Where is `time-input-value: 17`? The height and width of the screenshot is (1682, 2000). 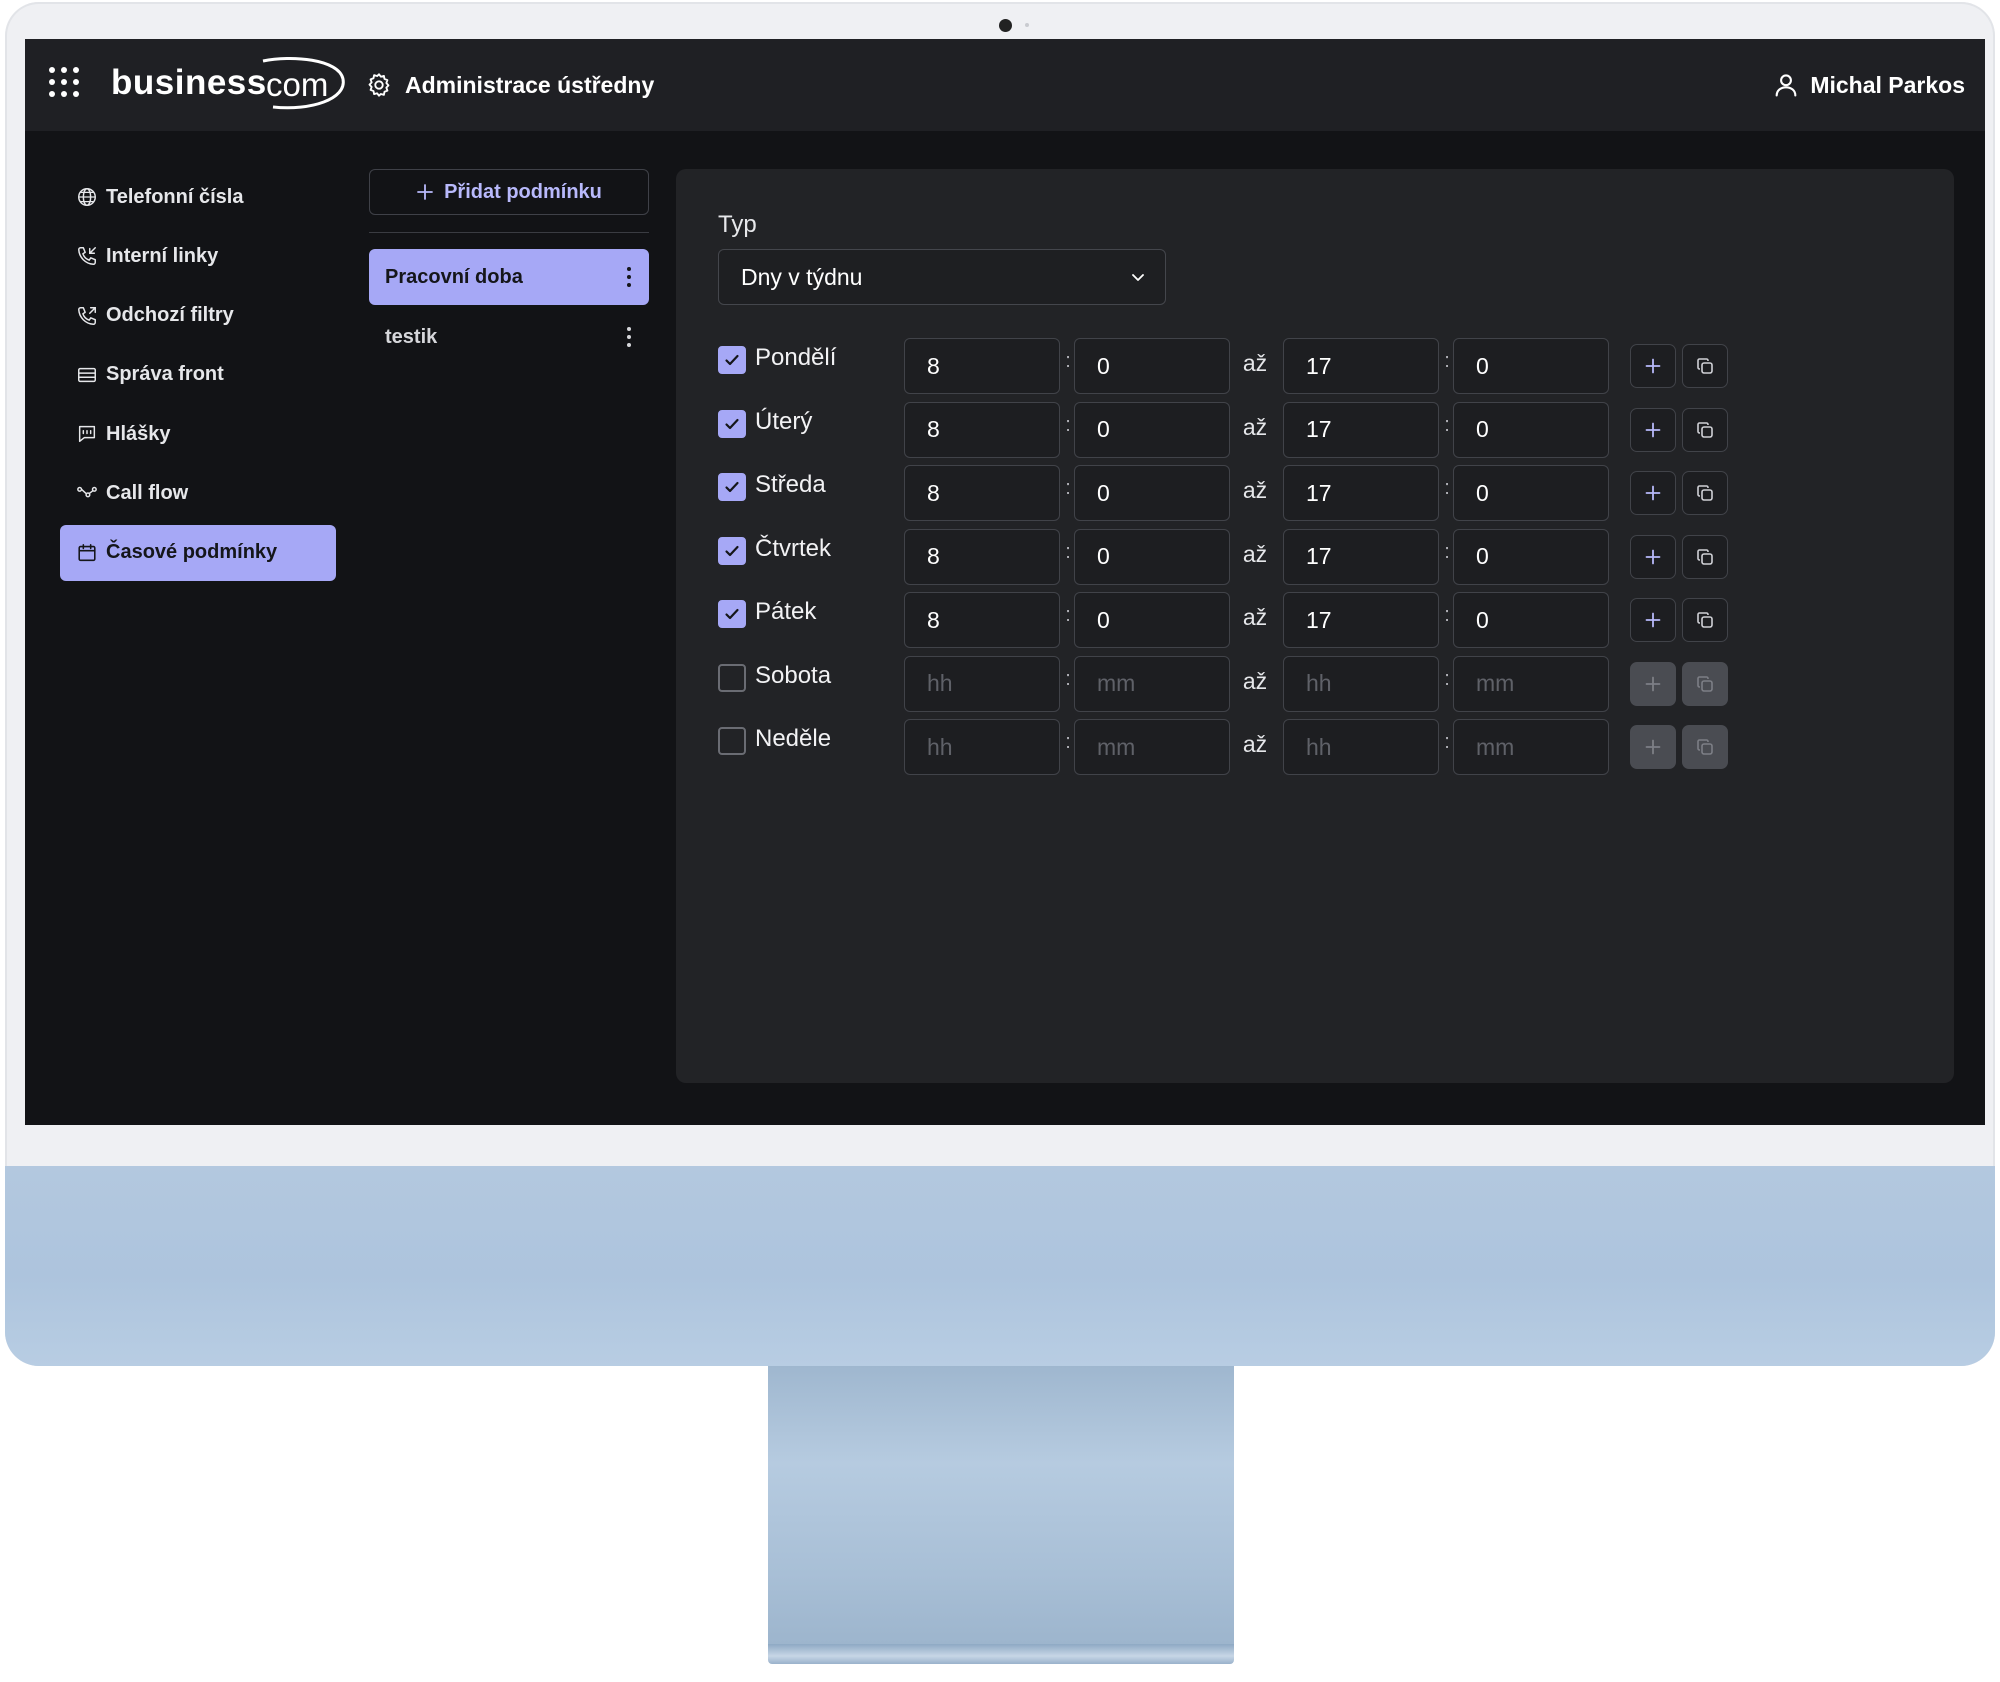
time-input-value: 17 is located at coordinates (1319, 365).